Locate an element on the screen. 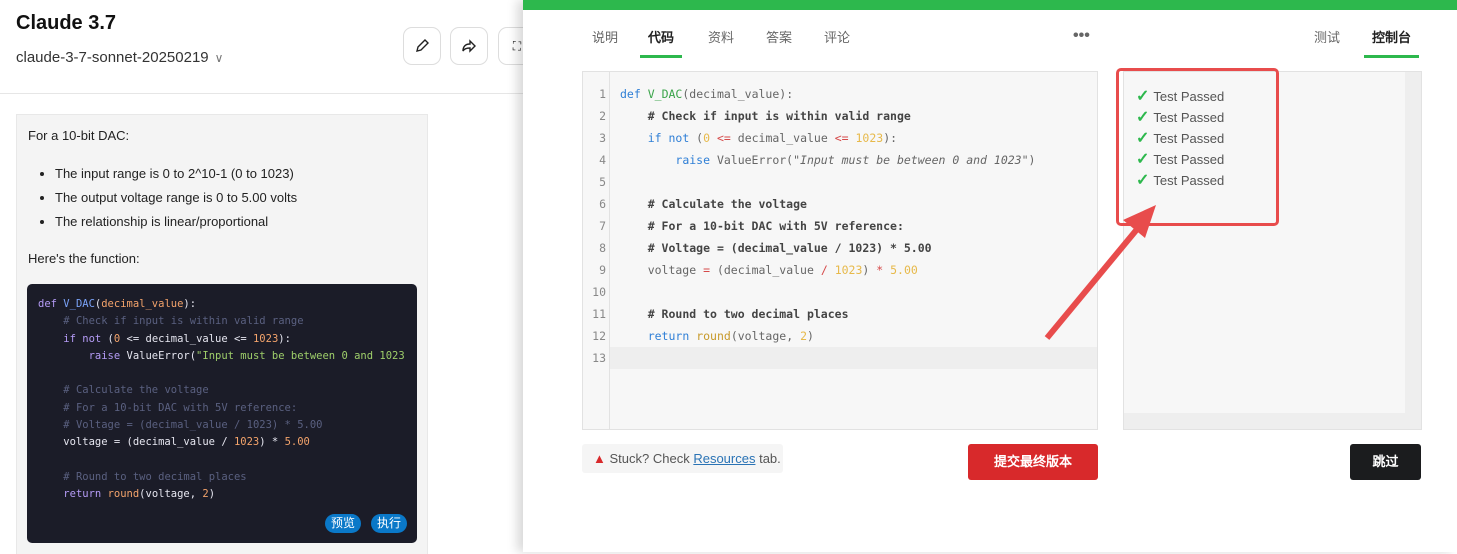 This screenshot has width=1457, height=554. skip-button: 跳过 is located at coordinates (1385, 462).